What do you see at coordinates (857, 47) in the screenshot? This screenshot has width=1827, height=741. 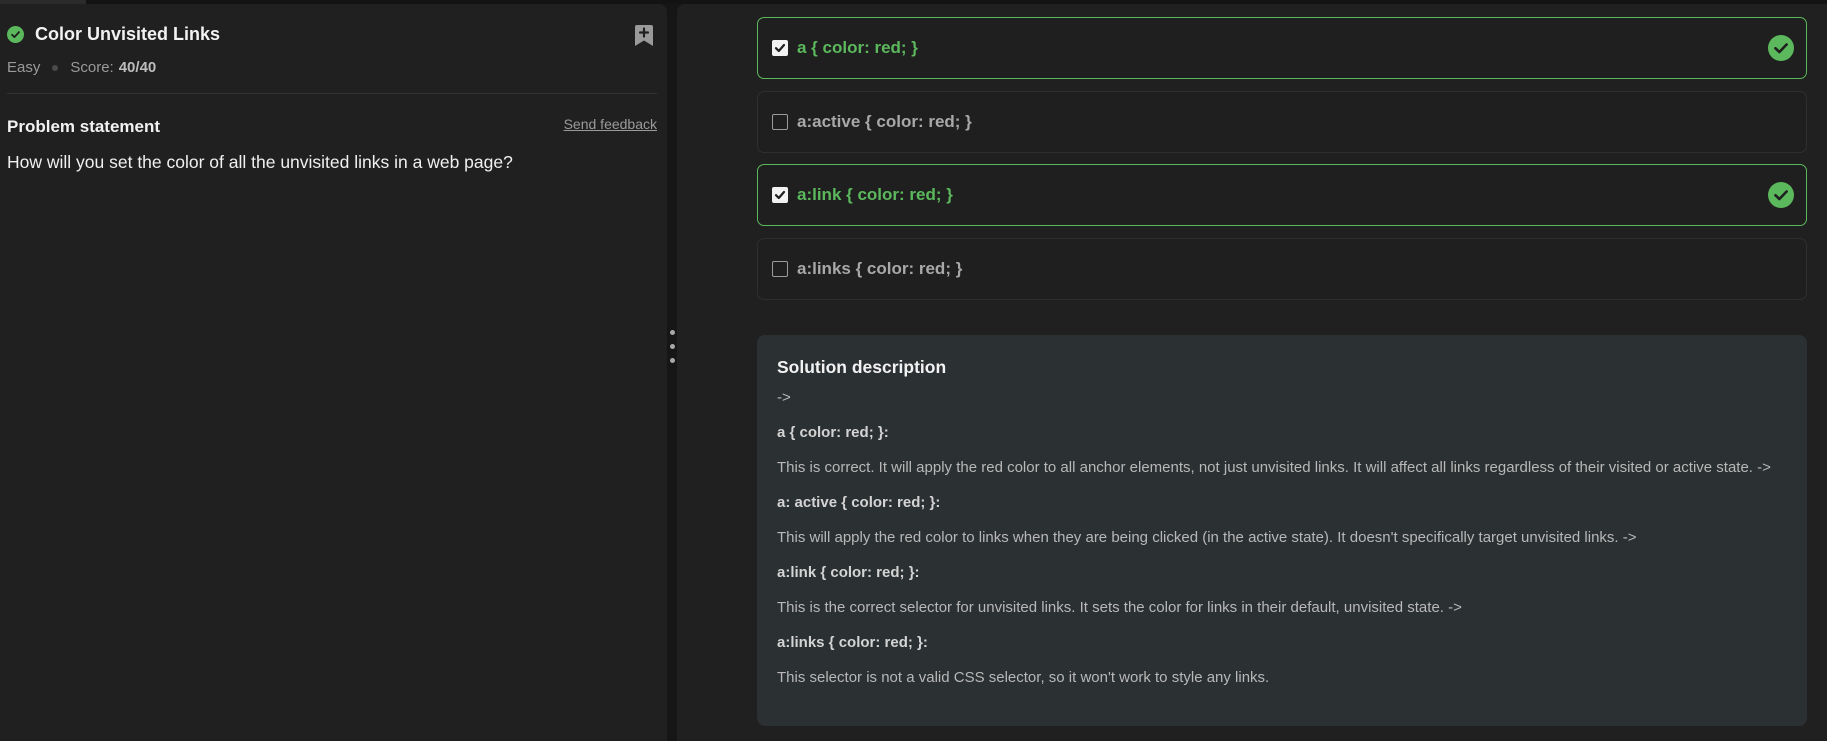 I see `option-label: a { color: red; }` at bounding box center [857, 47].